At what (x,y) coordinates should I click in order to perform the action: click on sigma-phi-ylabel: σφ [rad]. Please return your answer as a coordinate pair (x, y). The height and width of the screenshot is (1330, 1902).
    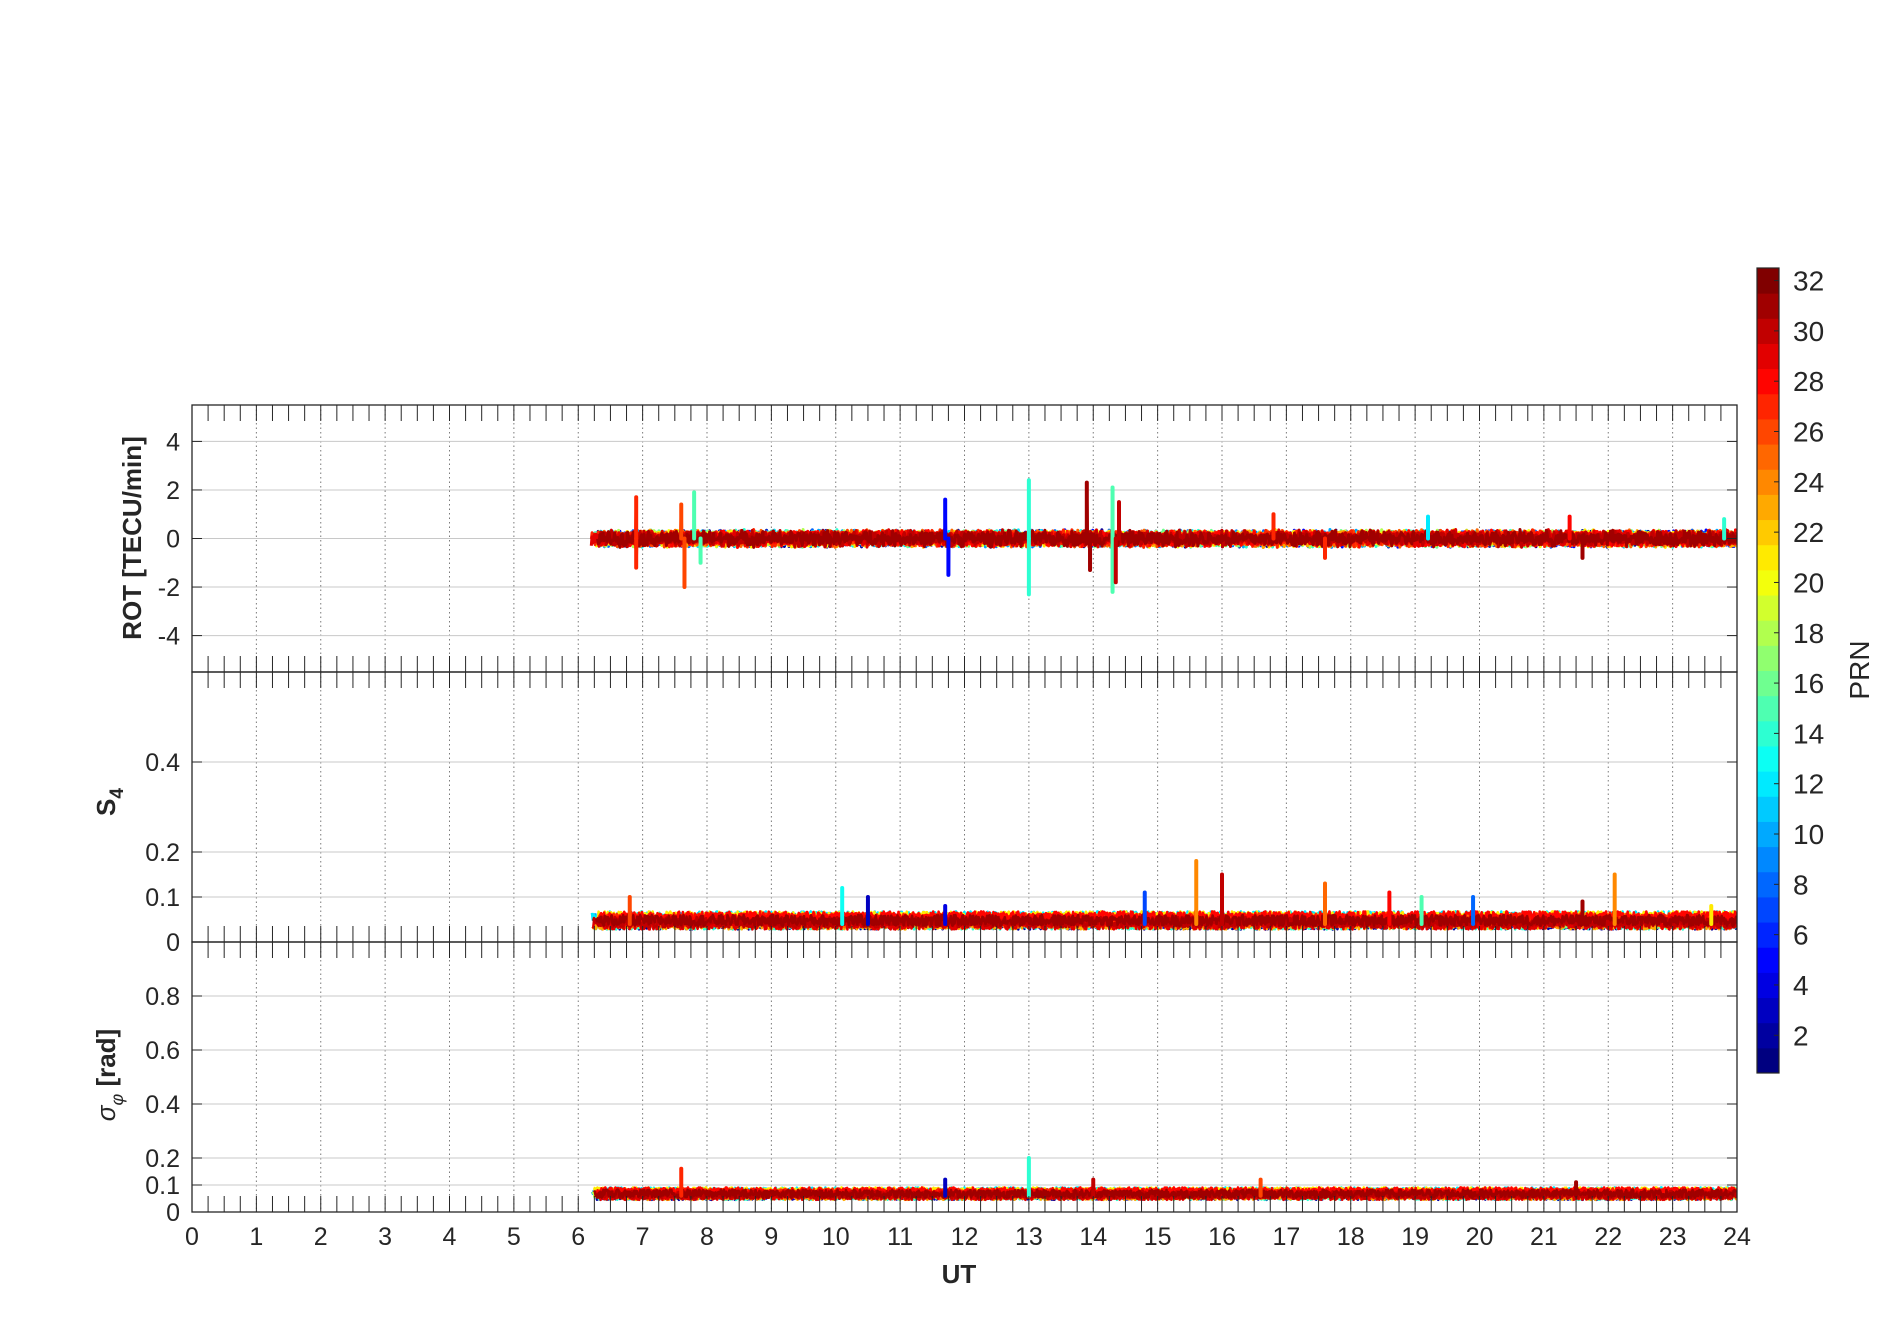
    Looking at the image, I should click on (109, 1075).